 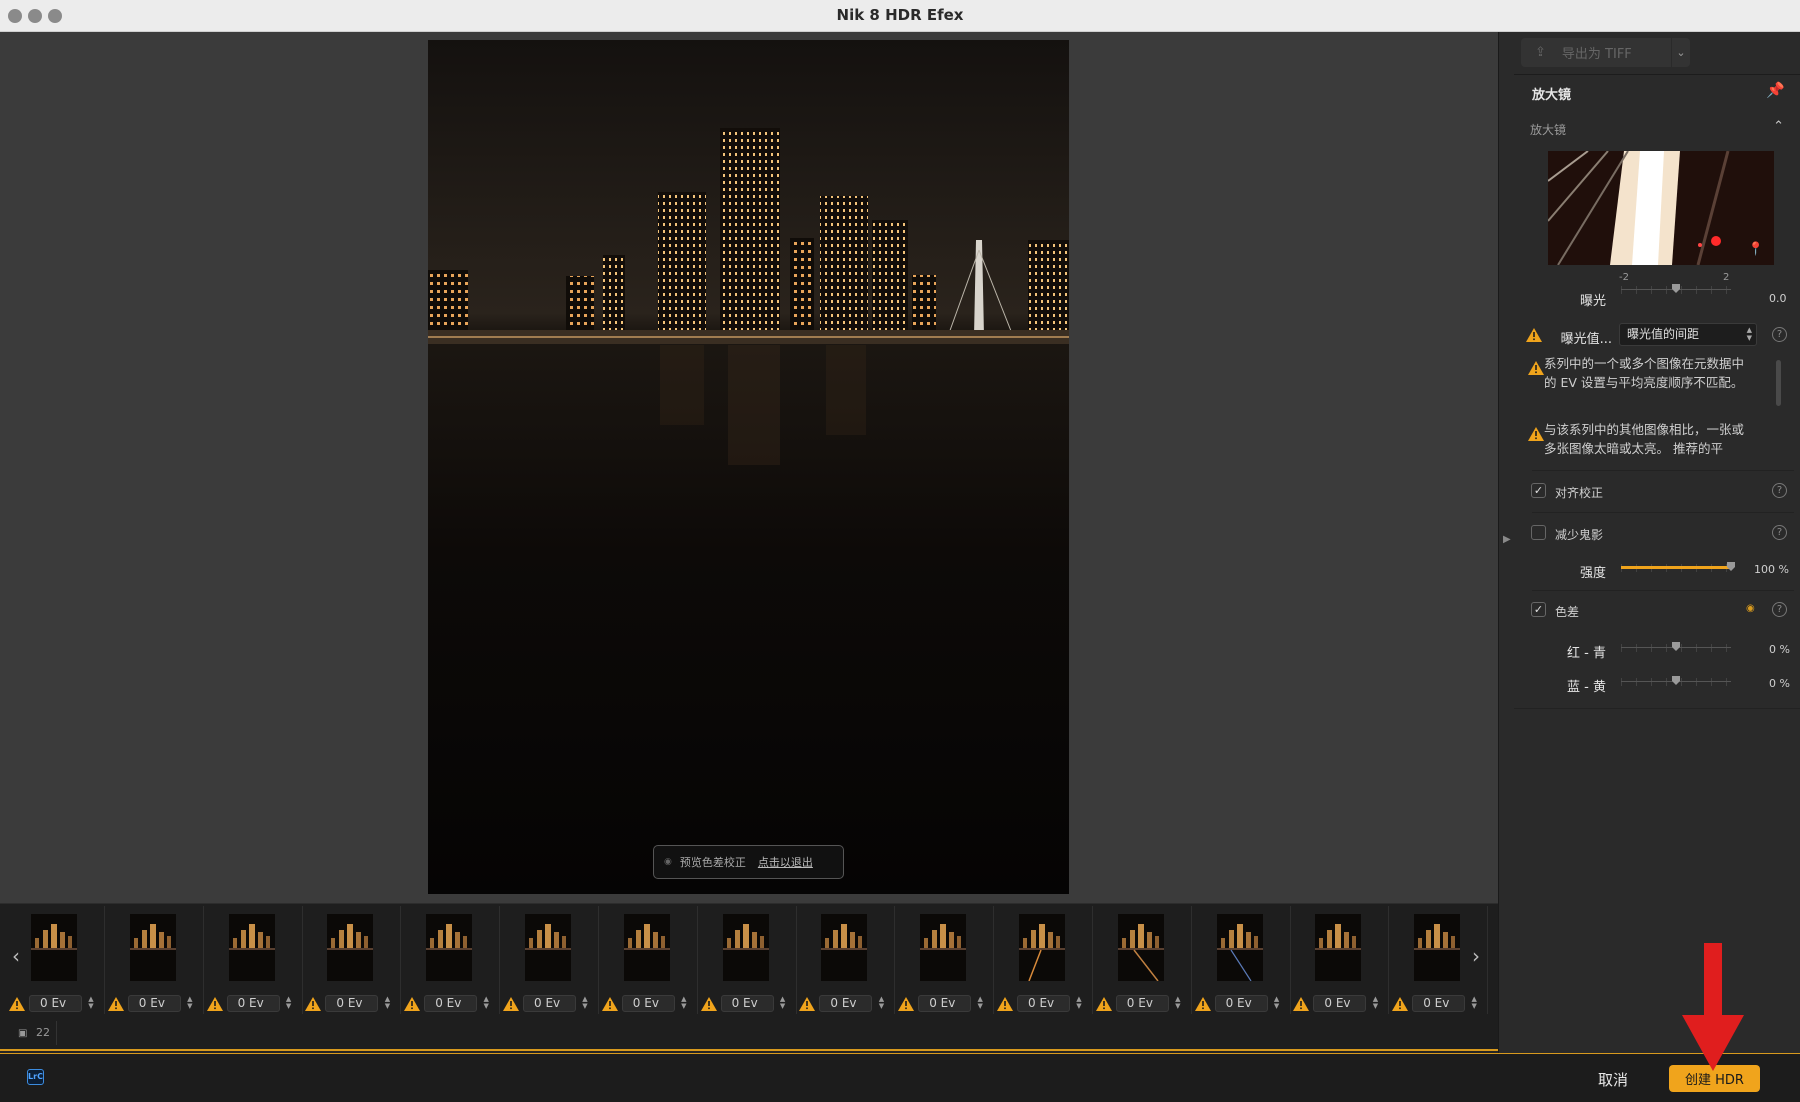 I want to click on collapse-chevron-icon: ⌃, so click(x=1778, y=126).